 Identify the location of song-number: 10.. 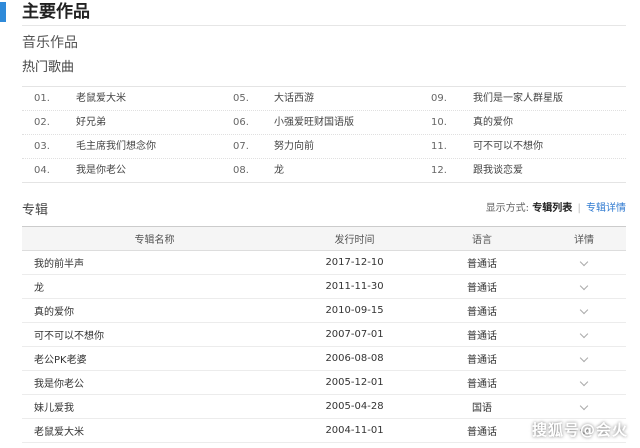
(439, 122).